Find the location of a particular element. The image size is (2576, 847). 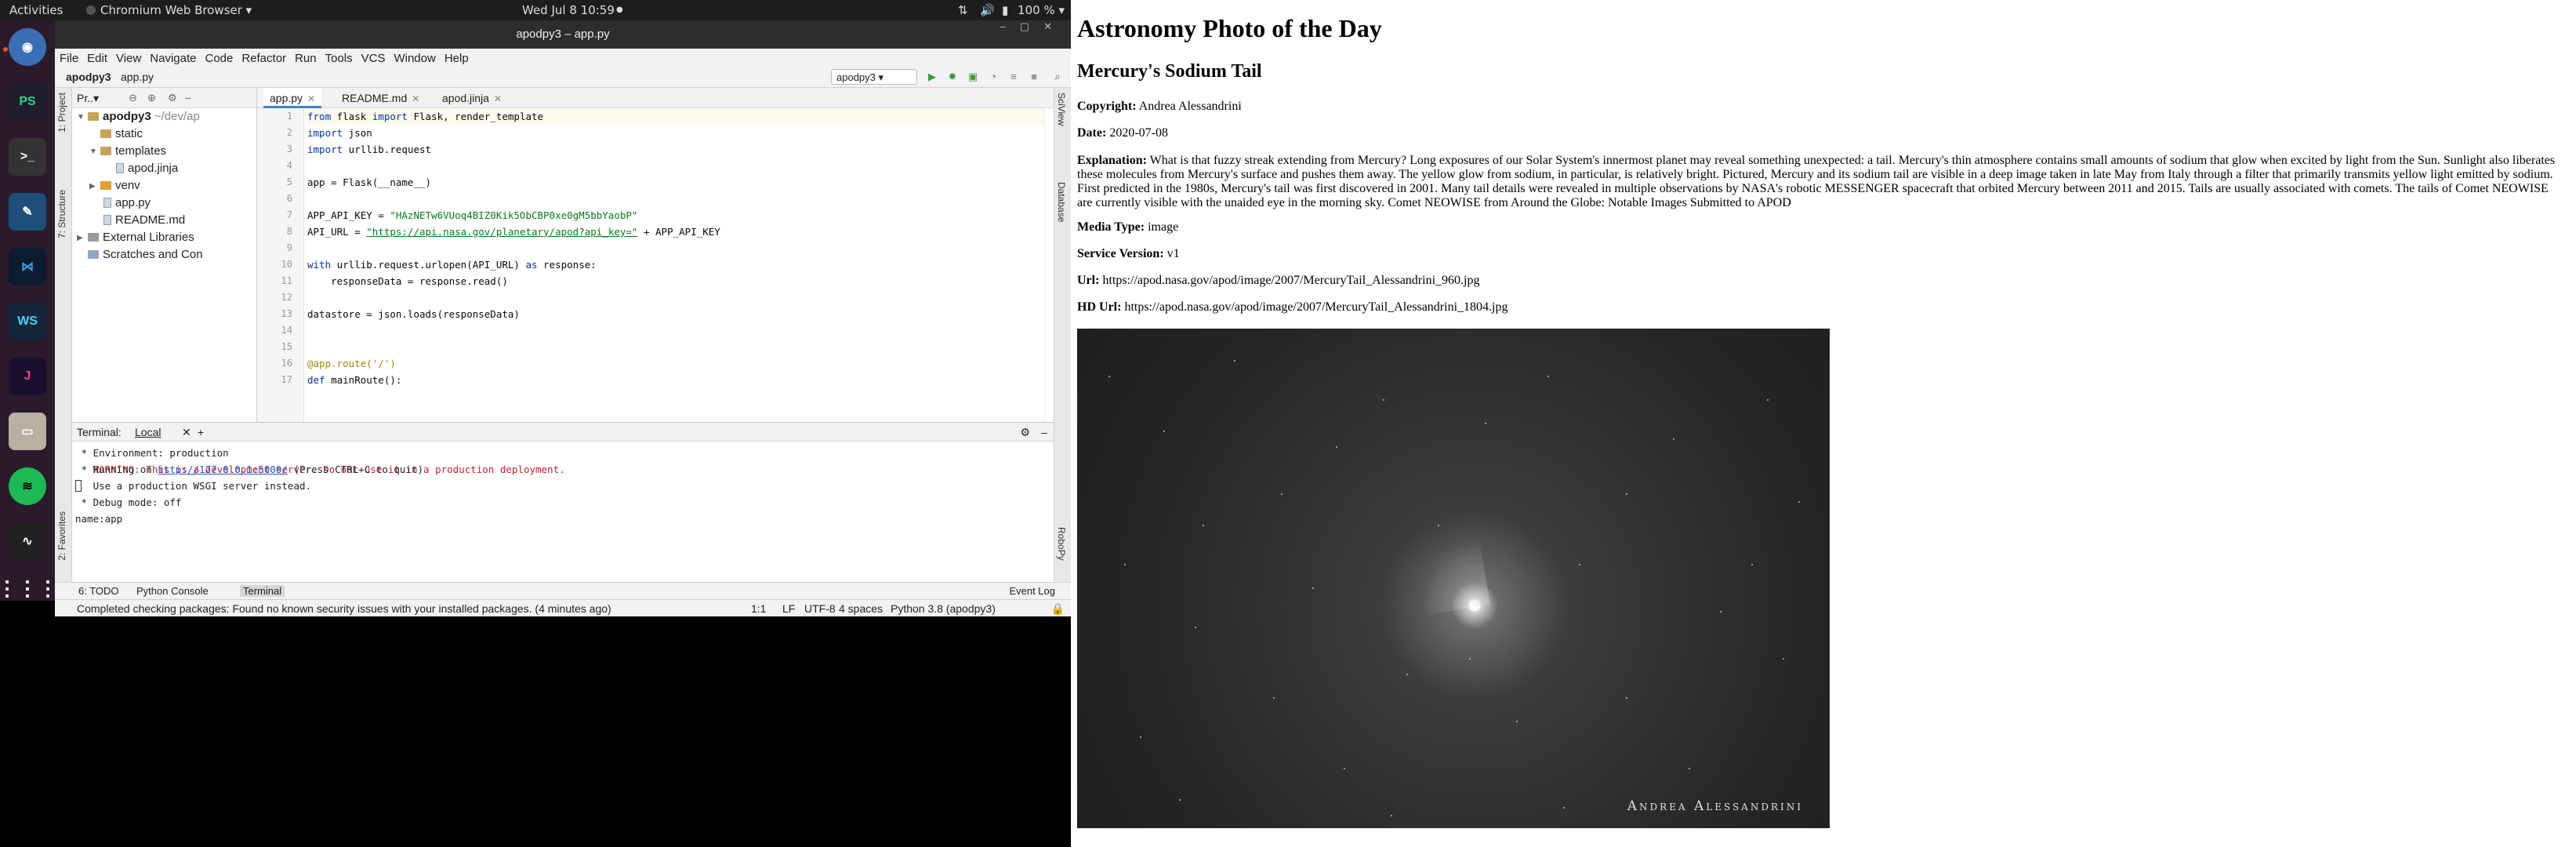

tree-item-external-libraries: External Libraries is located at coordinates (141, 237).